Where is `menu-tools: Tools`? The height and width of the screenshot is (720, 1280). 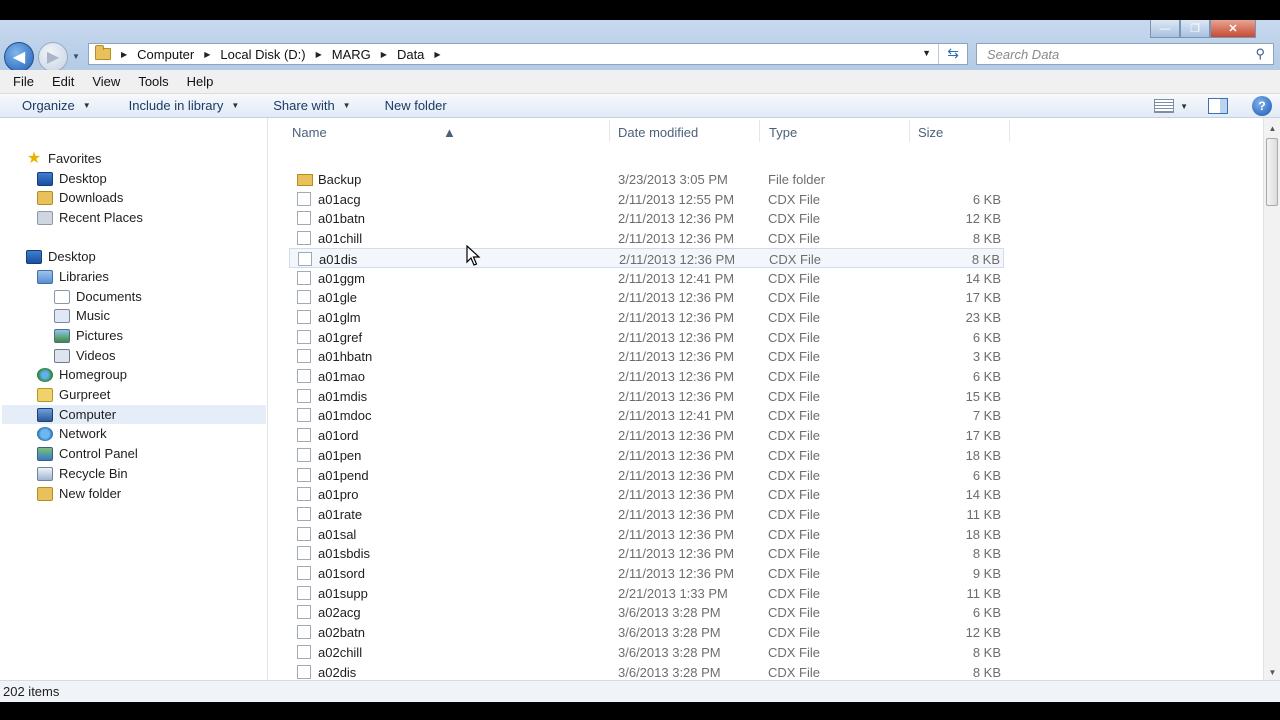 menu-tools: Tools is located at coordinates (153, 81).